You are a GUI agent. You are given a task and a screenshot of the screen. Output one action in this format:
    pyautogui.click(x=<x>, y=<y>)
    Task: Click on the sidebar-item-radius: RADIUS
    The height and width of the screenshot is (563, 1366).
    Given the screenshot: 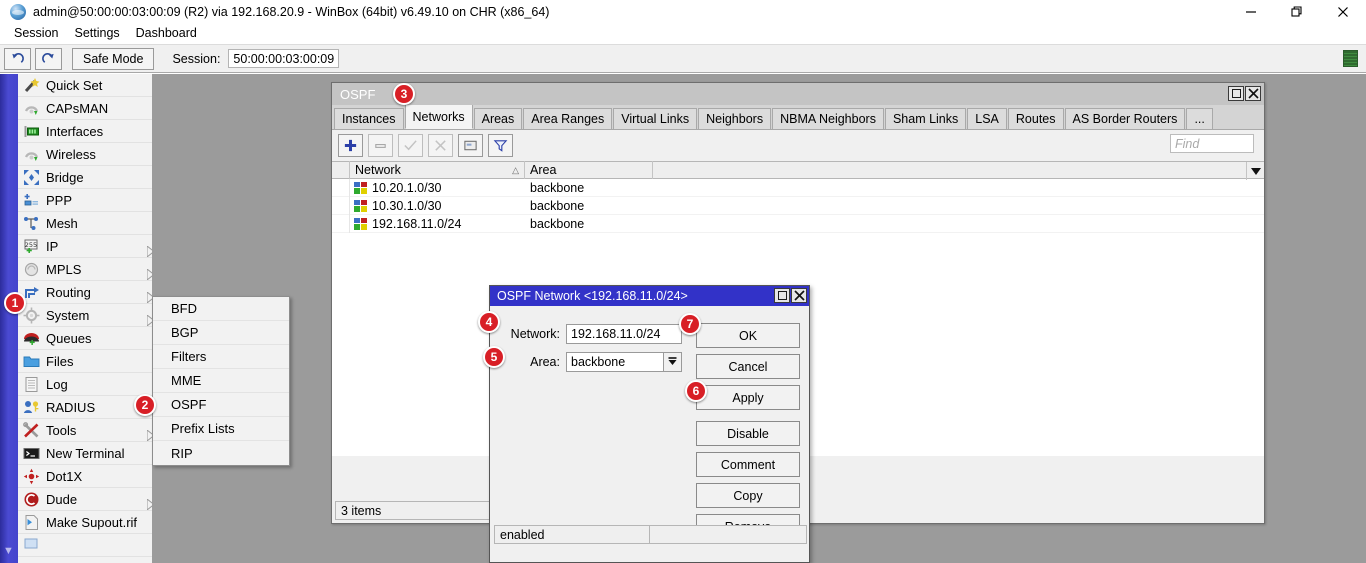 What is the action you would take?
    pyautogui.click(x=85, y=407)
    